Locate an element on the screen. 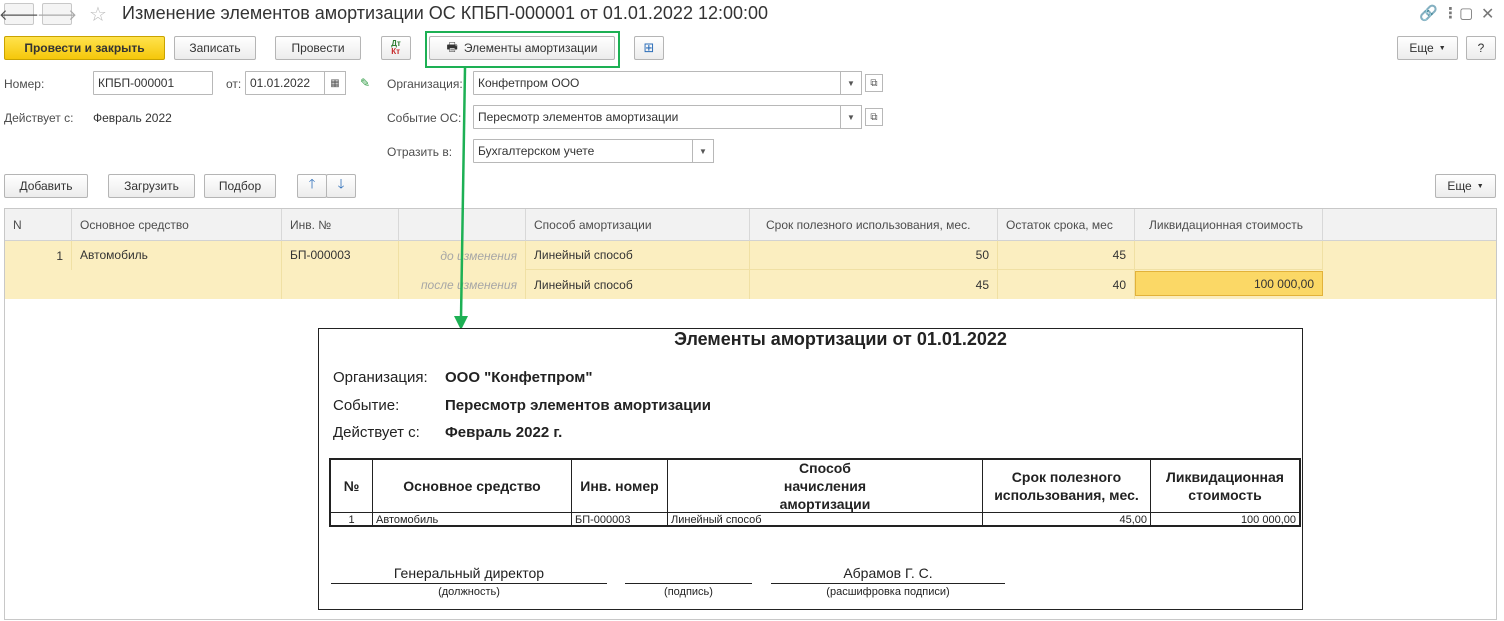  dt-kt-button: Дт Кт is located at coordinates (396, 48).